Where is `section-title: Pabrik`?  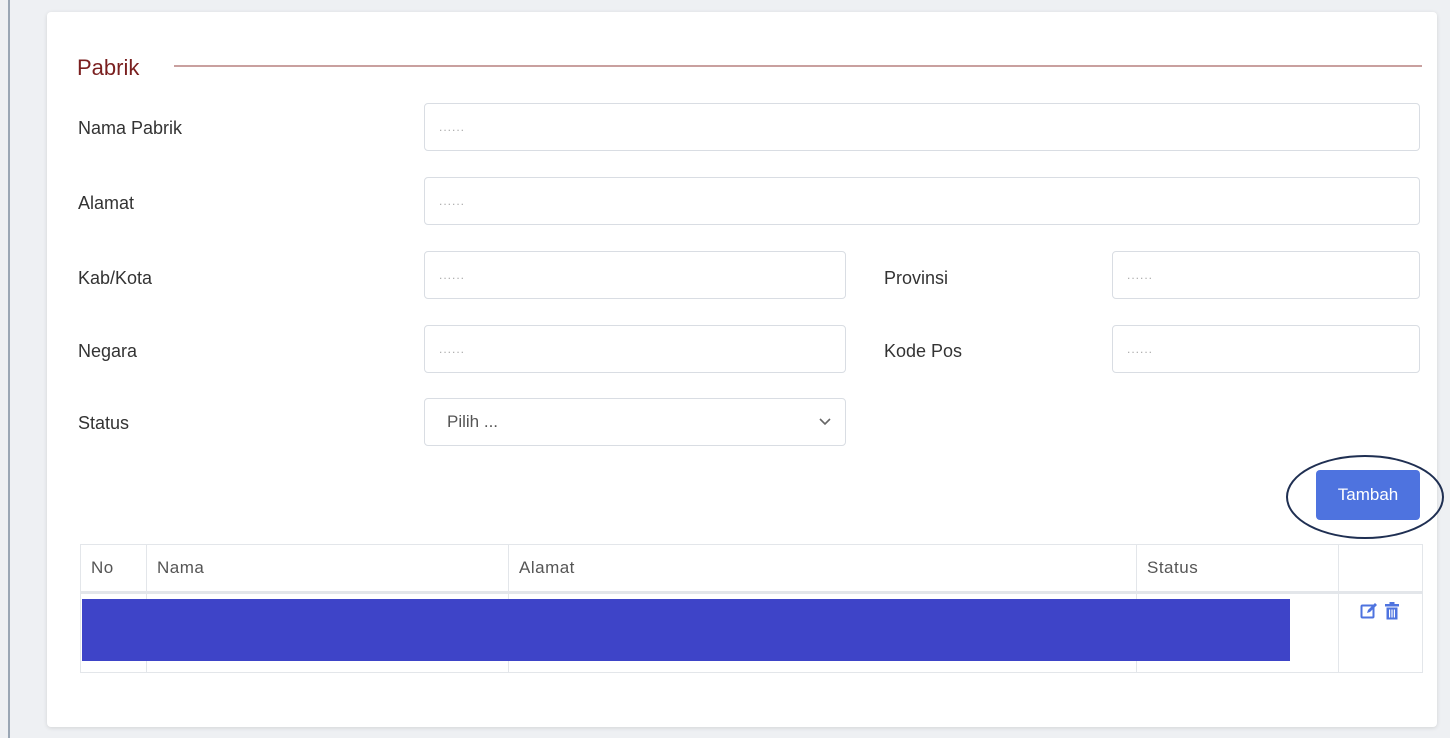
section-title: Pabrik is located at coordinates (114, 68).